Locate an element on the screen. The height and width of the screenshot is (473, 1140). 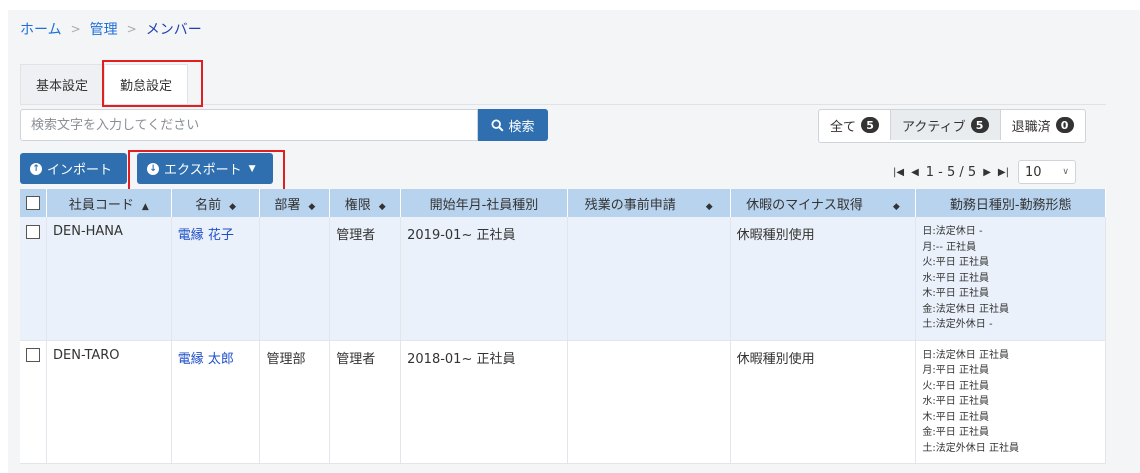
header-label: 部署 is located at coordinates (287, 205).